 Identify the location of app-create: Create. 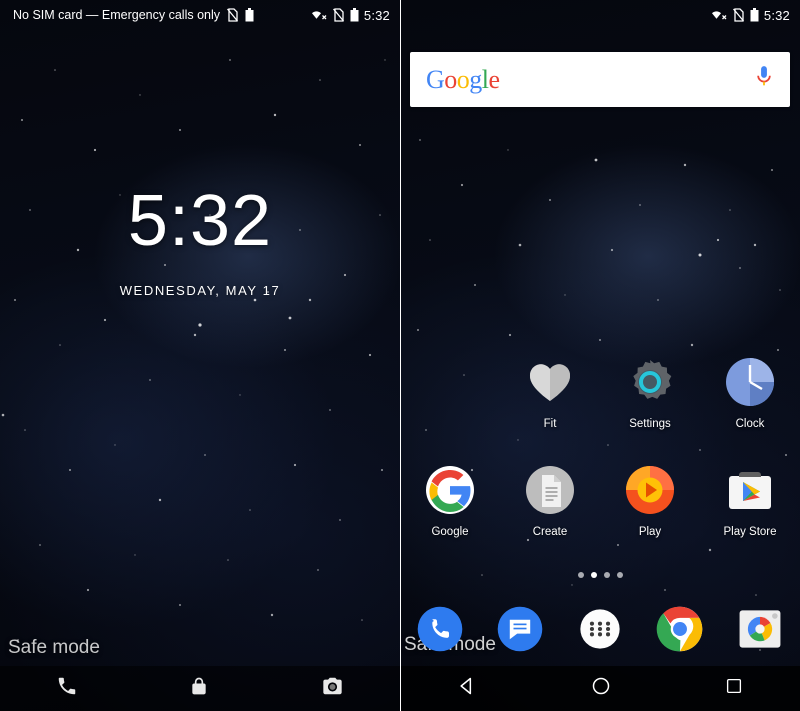
(550, 517).